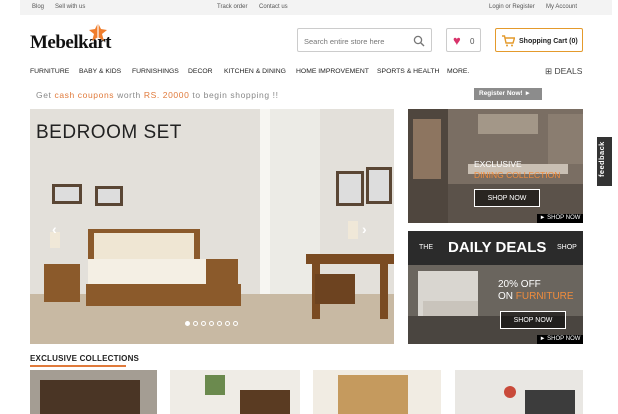 The width and height of the screenshot is (618, 414). I want to click on blog-link: Blog, so click(38, 7).